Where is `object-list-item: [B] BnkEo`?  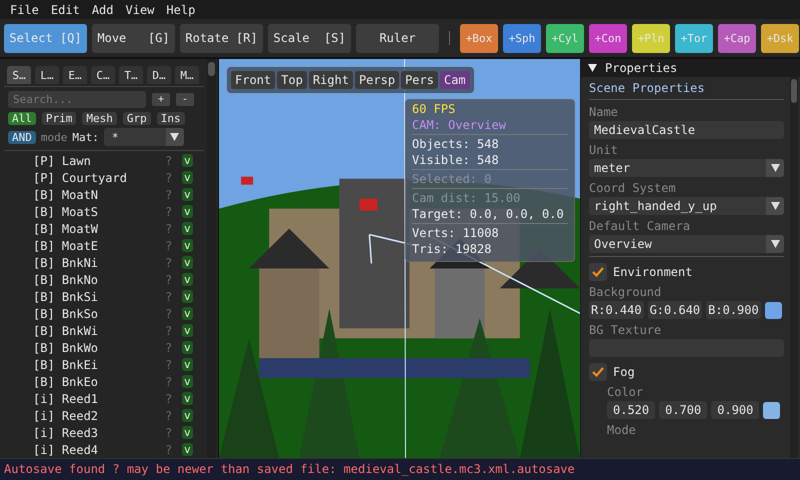 object-list-item: [B] BnkEo is located at coordinates (99, 381).